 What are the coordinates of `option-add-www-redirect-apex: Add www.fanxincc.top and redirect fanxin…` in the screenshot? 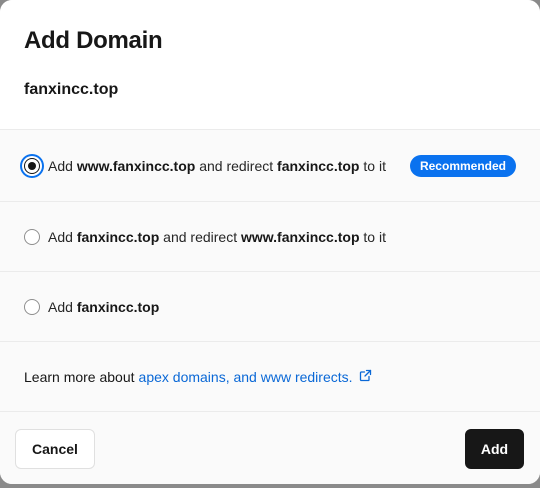 It's located at (270, 166).